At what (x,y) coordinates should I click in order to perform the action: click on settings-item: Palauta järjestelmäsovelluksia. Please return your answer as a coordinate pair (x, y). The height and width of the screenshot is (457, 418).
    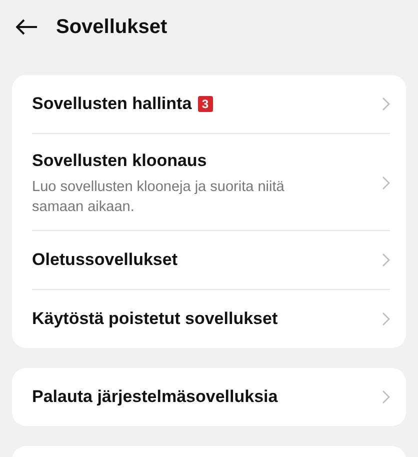
    Looking at the image, I should click on (211, 397).